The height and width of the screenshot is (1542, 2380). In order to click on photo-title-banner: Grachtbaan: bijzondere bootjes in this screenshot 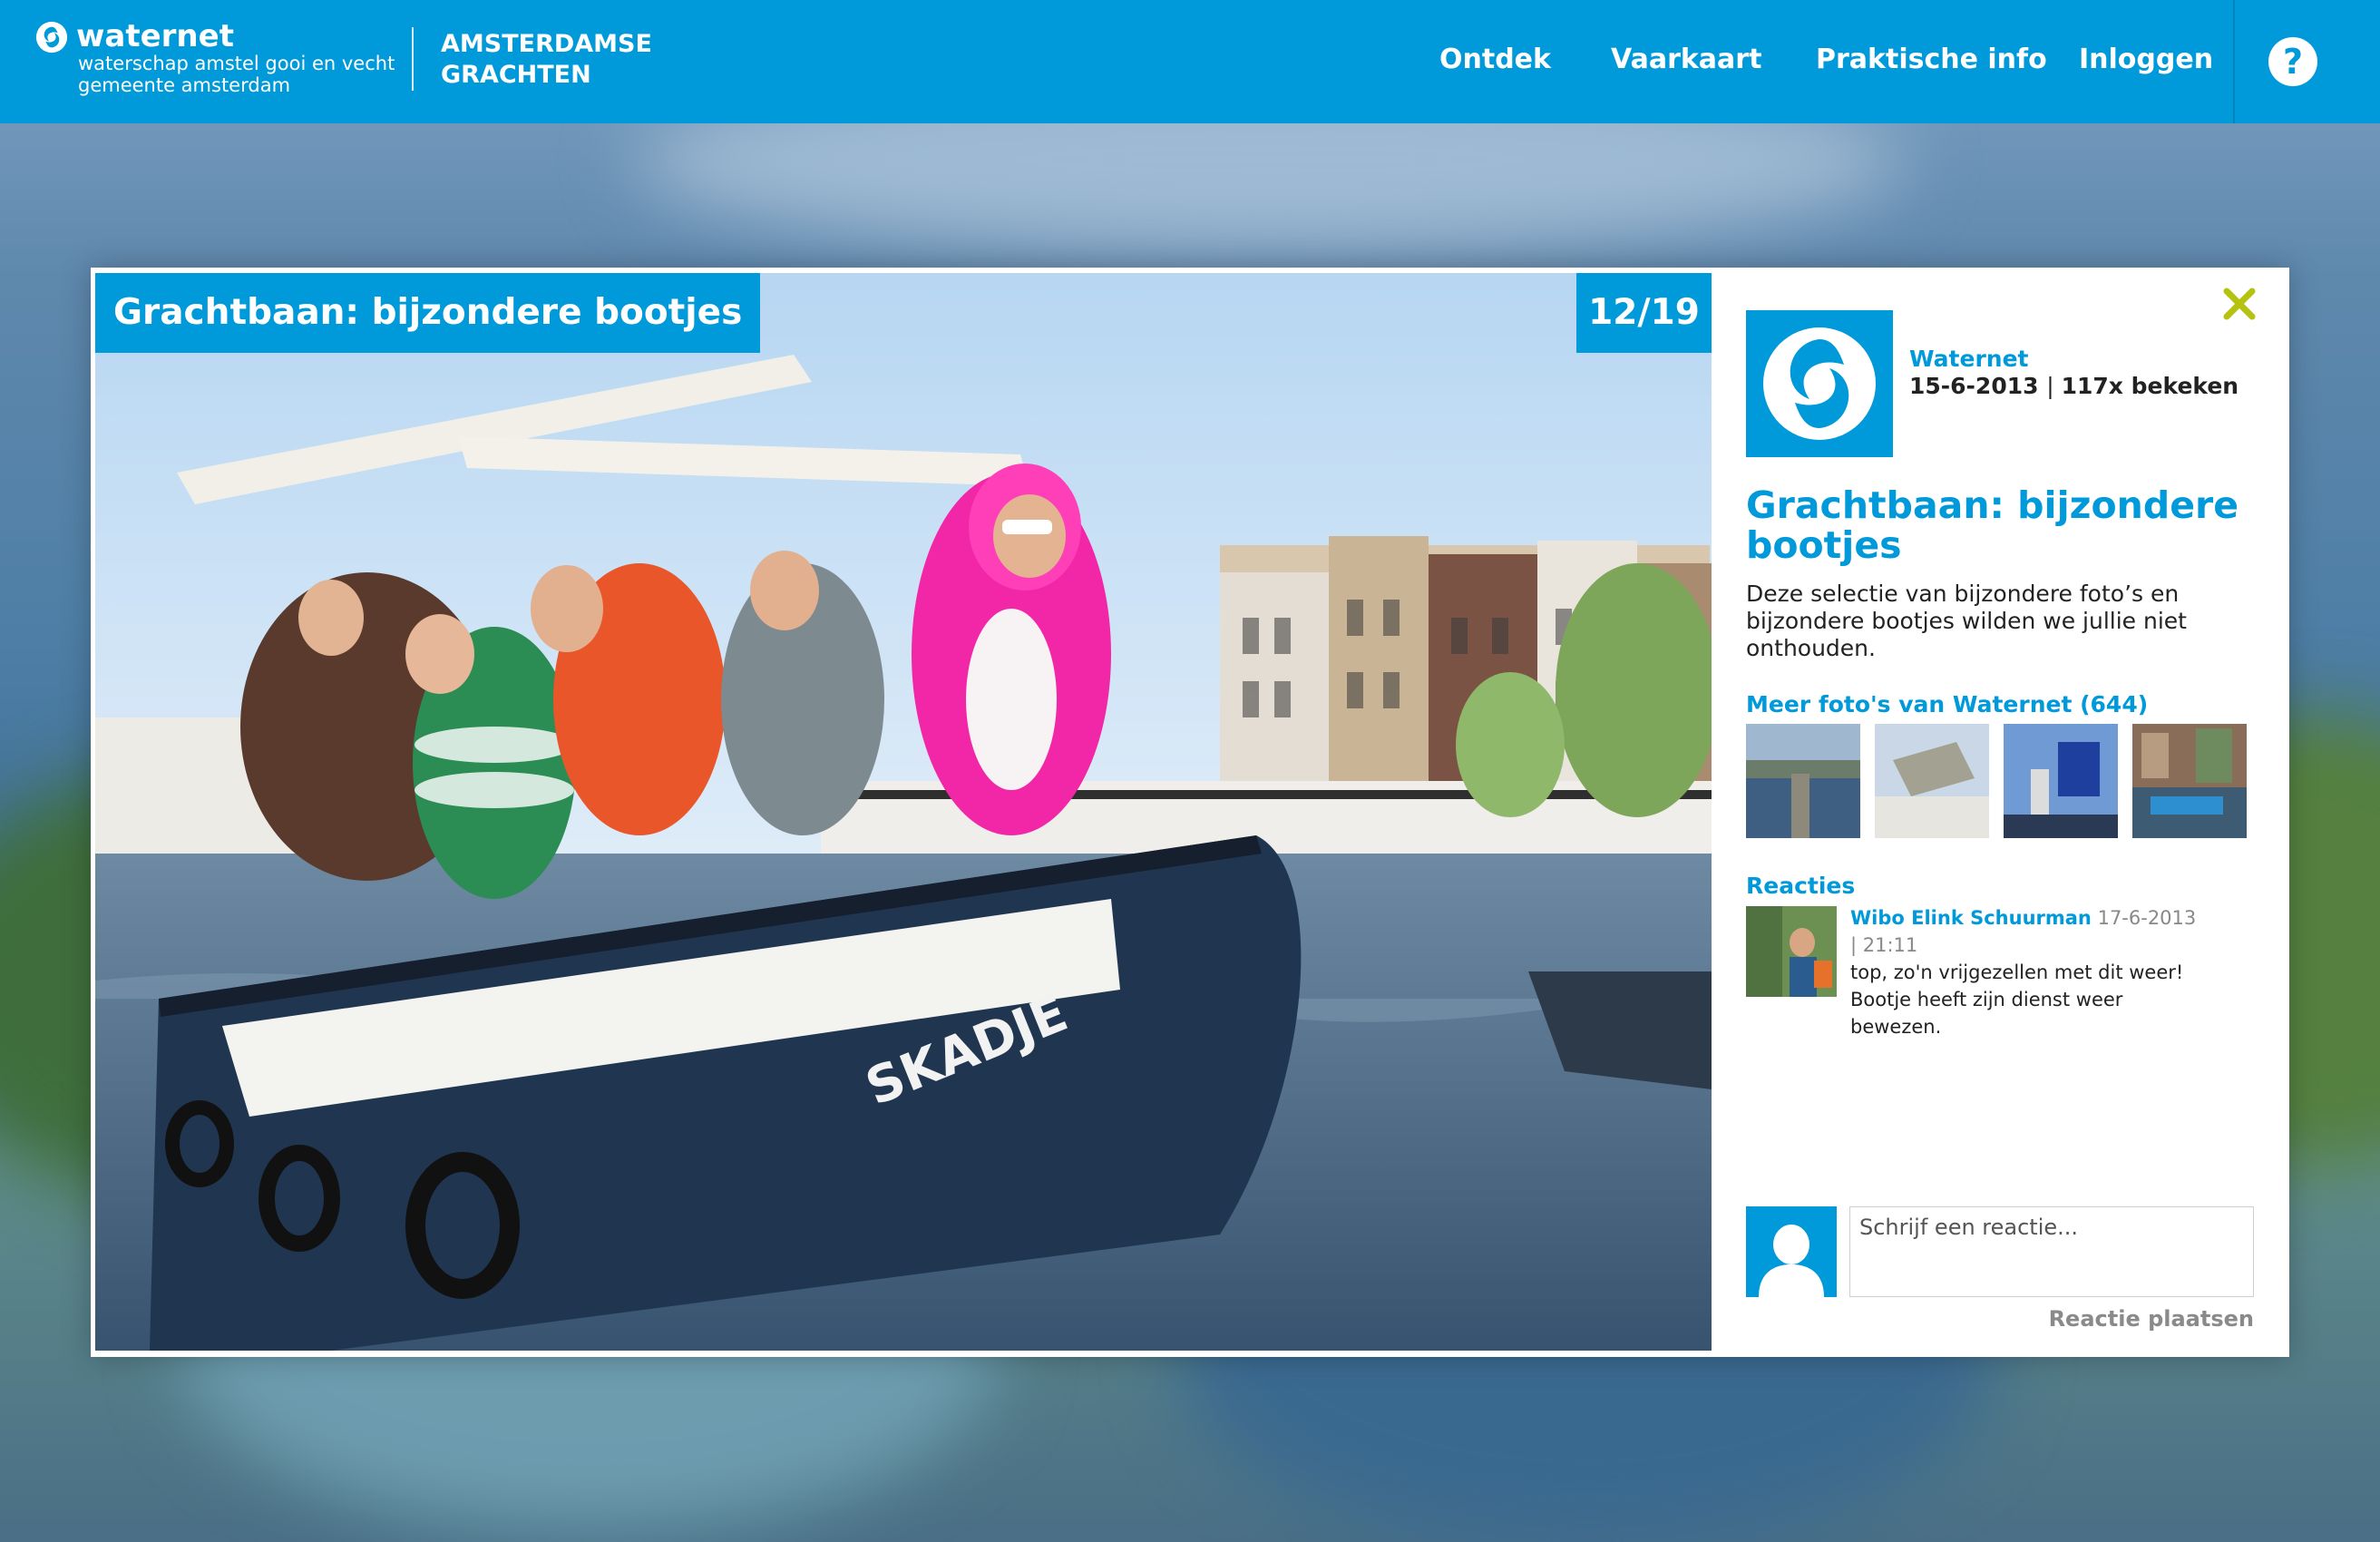, I will do `click(428, 313)`.